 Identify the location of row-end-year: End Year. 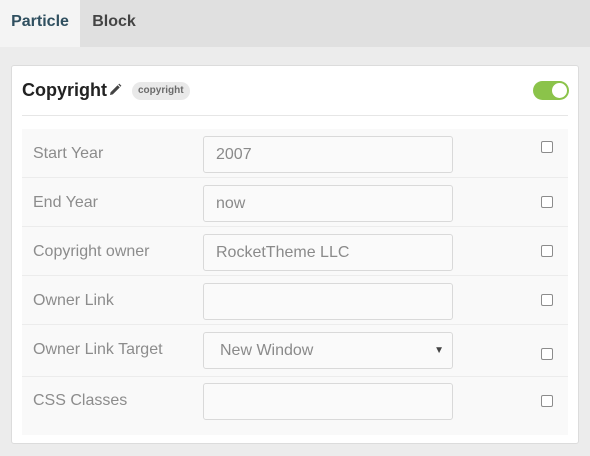
(295, 202).